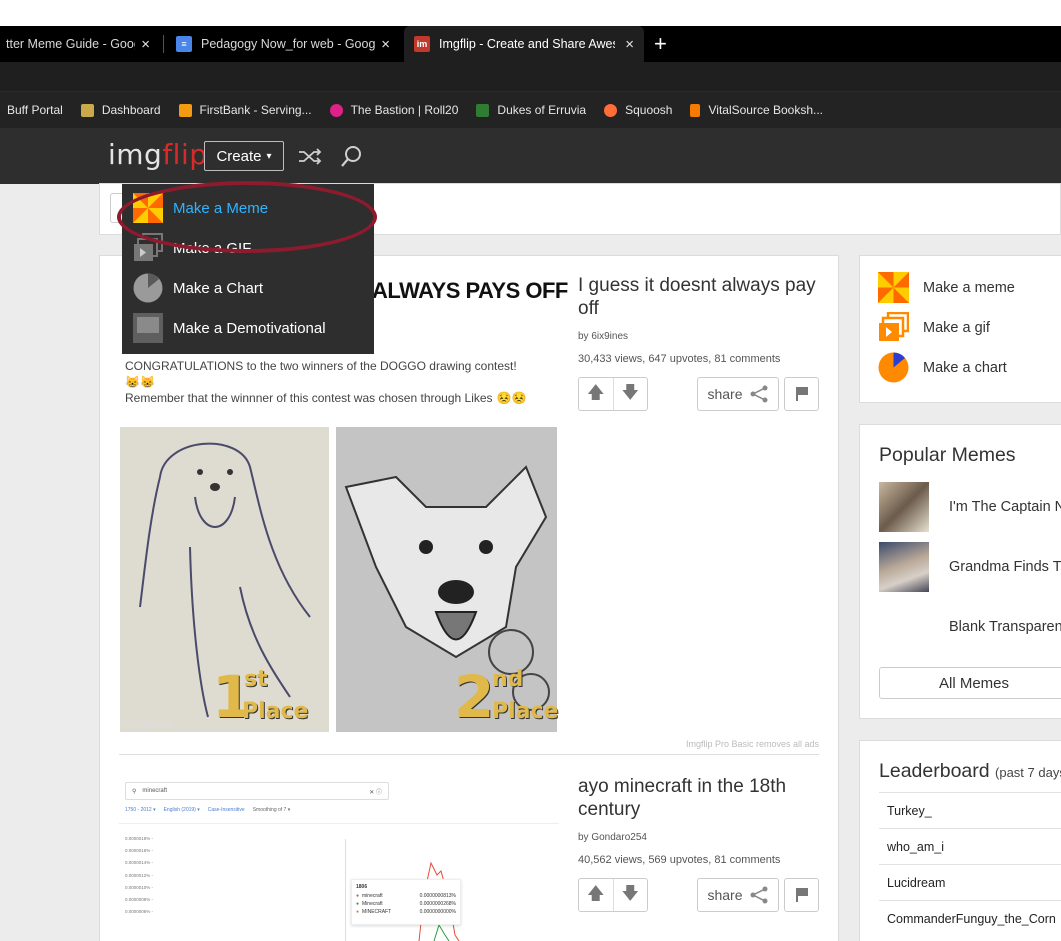 Image resolution: width=1061 pixels, height=941 pixels. Describe the element at coordinates (239, 156) in the screenshot. I see `create-label: Create` at that location.